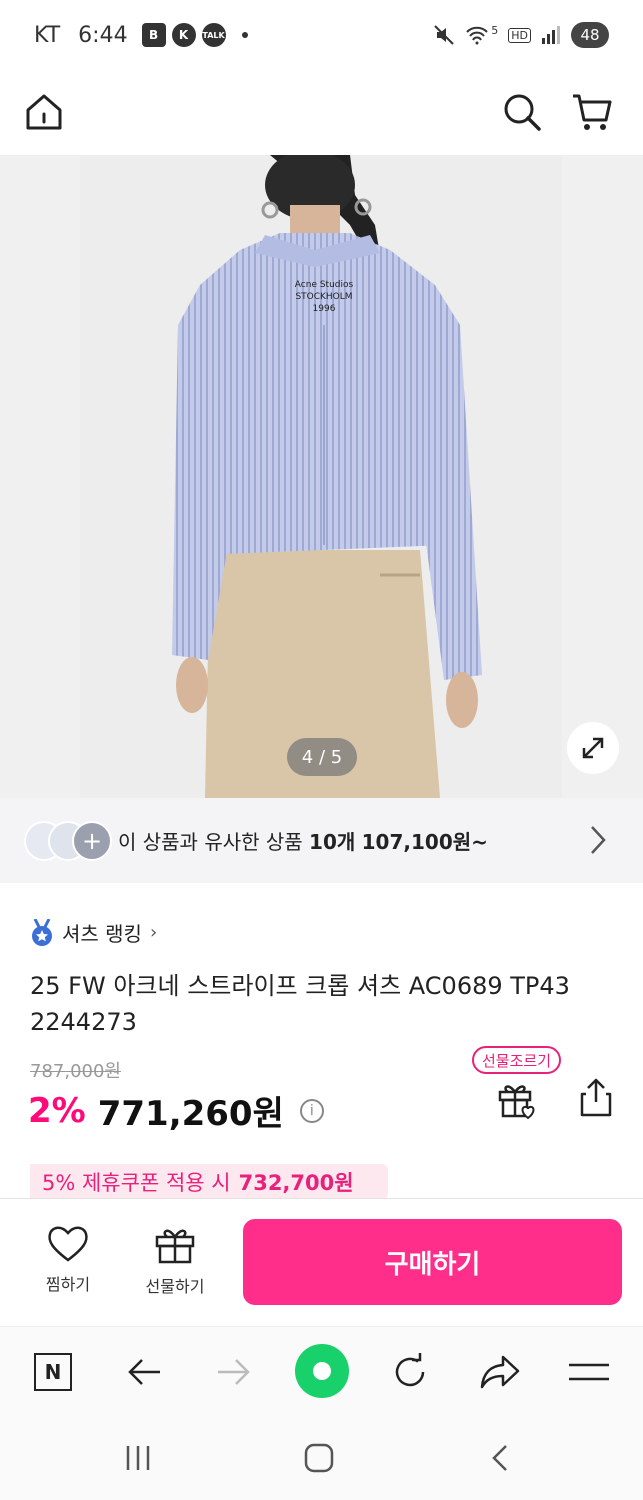 The width and height of the screenshot is (643, 1500). I want to click on arrow-right-icon, so click(234, 1372).